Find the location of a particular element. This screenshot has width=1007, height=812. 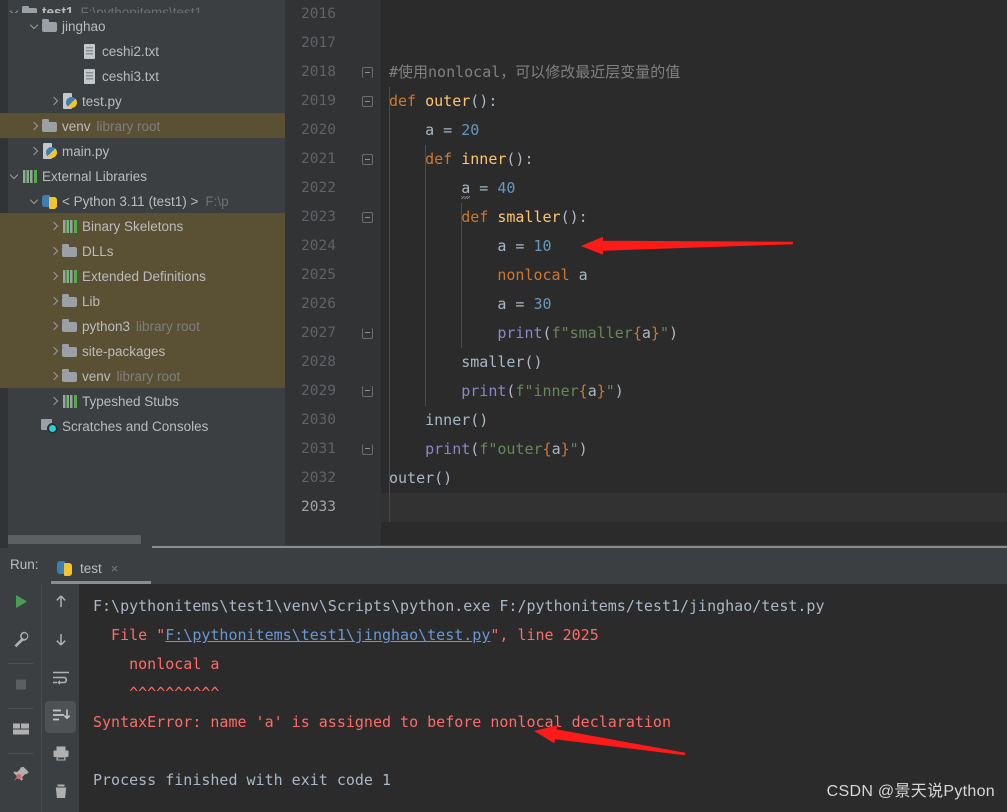

printer-icon is located at coordinates (61, 755).